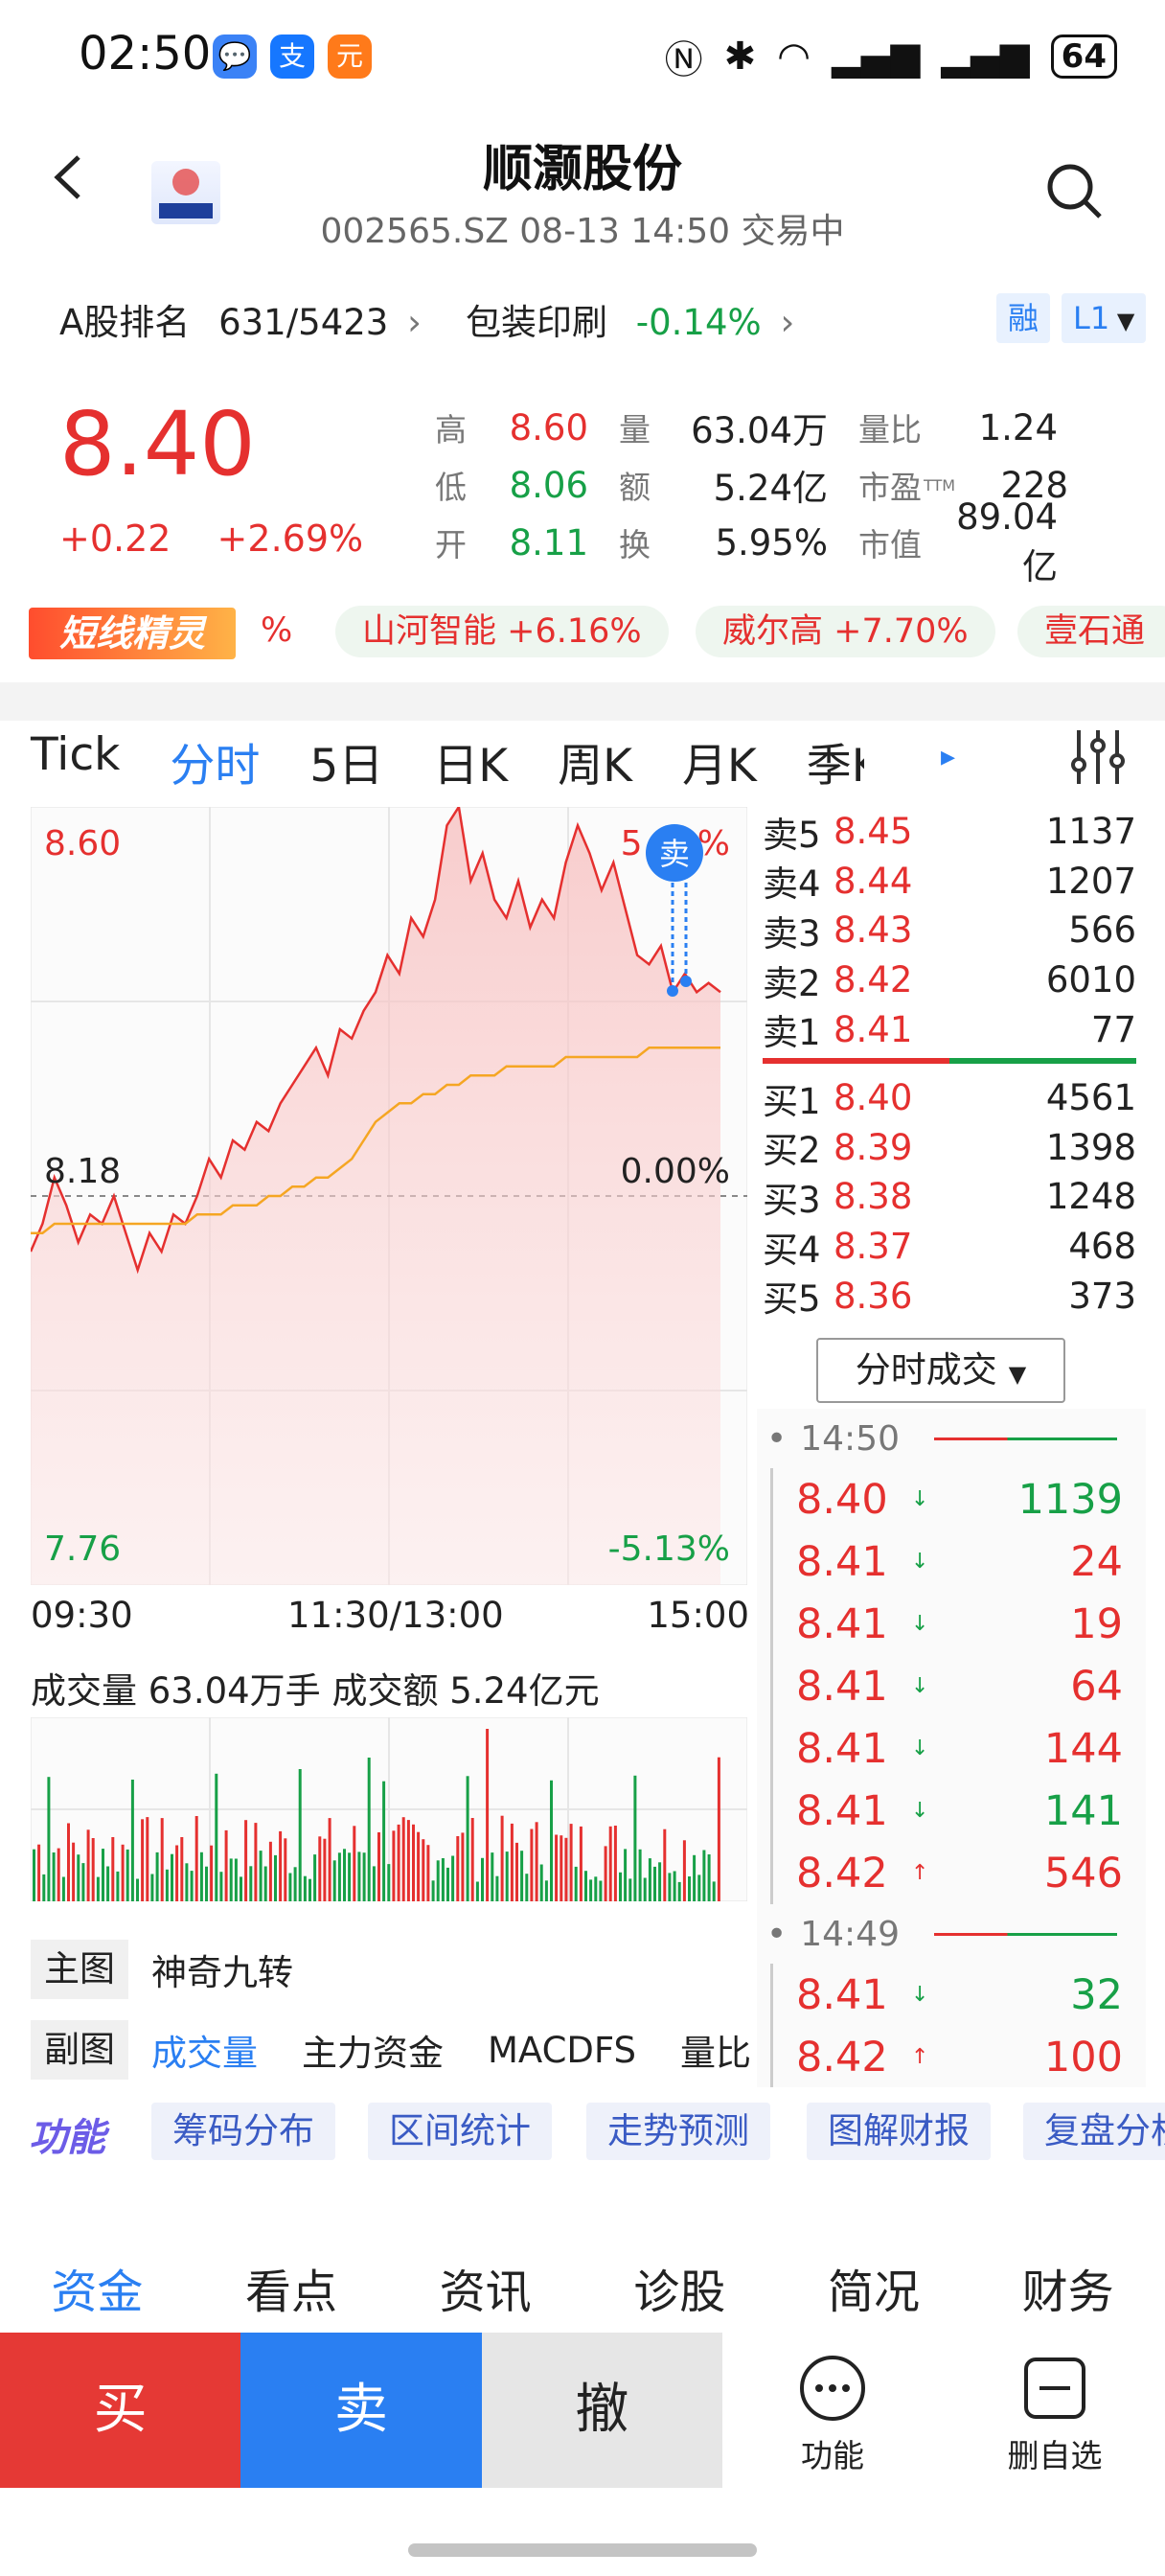 This screenshot has width=1165, height=2576. What do you see at coordinates (460, 2131) in the screenshot?
I see `function-chip: 区间统计` at bounding box center [460, 2131].